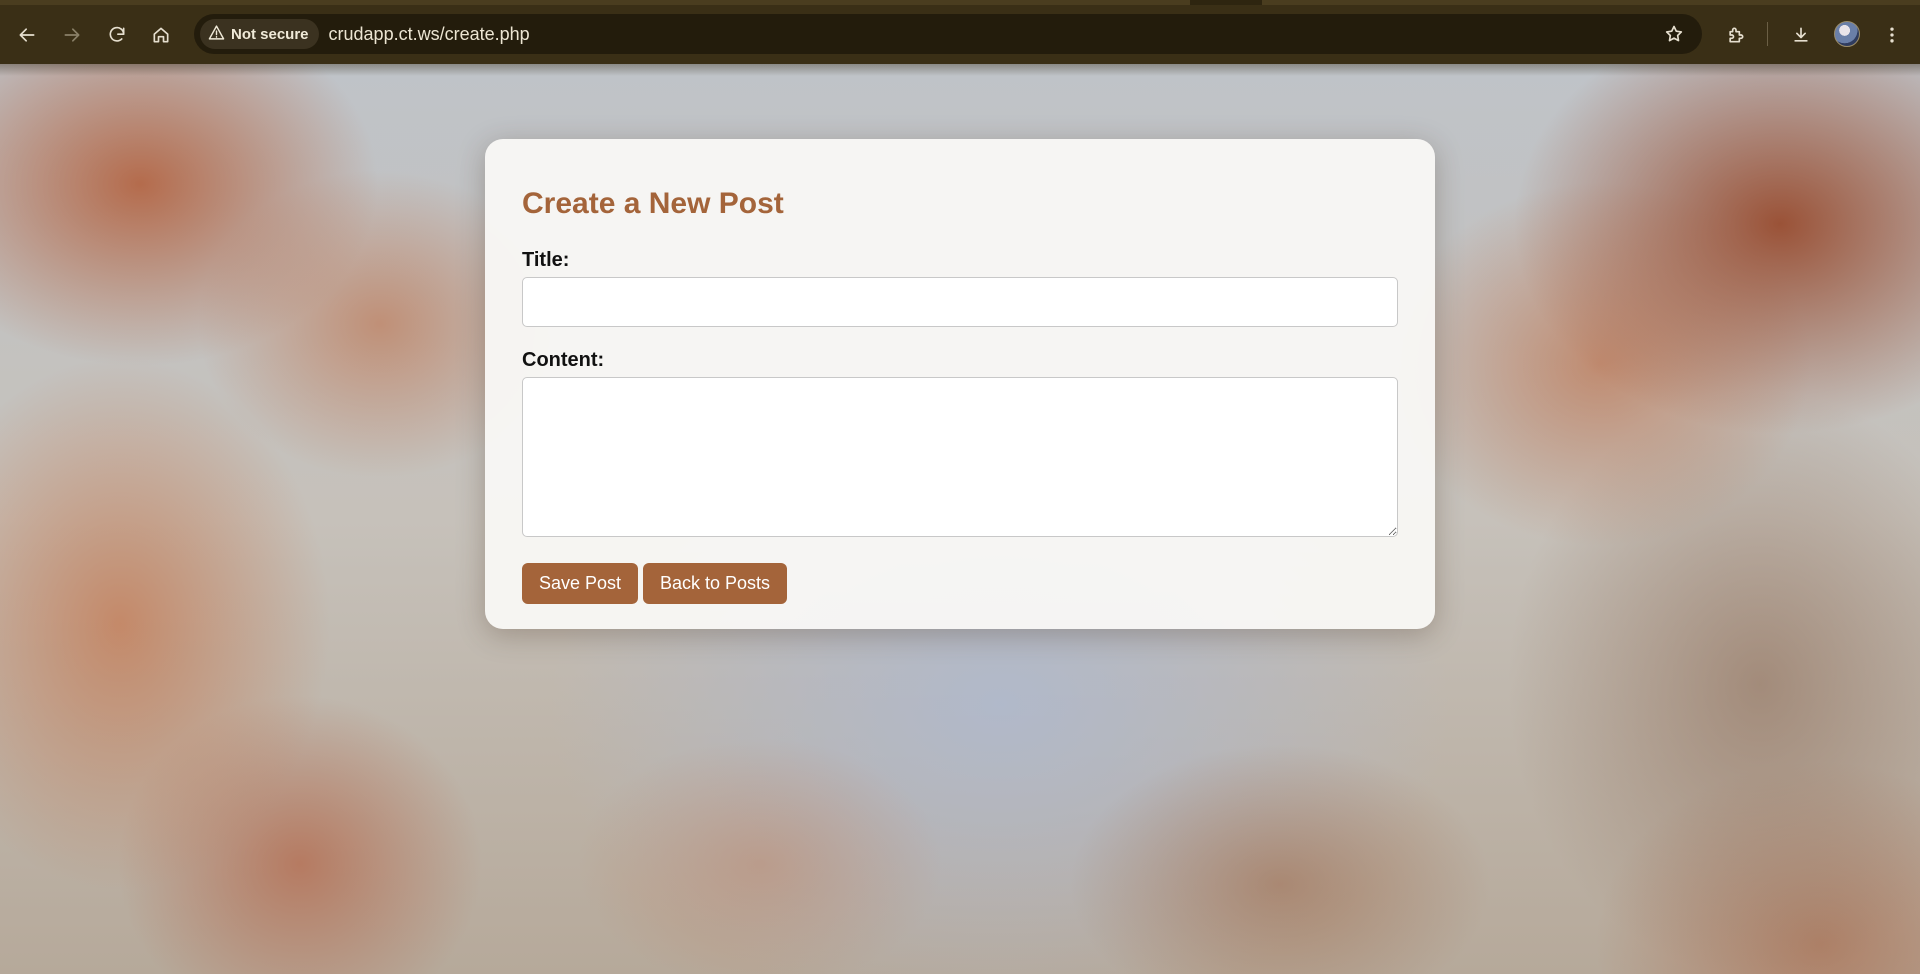 The width and height of the screenshot is (1920, 974). I want to click on back-to-posts-button: Back to Posts, so click(715, 583).